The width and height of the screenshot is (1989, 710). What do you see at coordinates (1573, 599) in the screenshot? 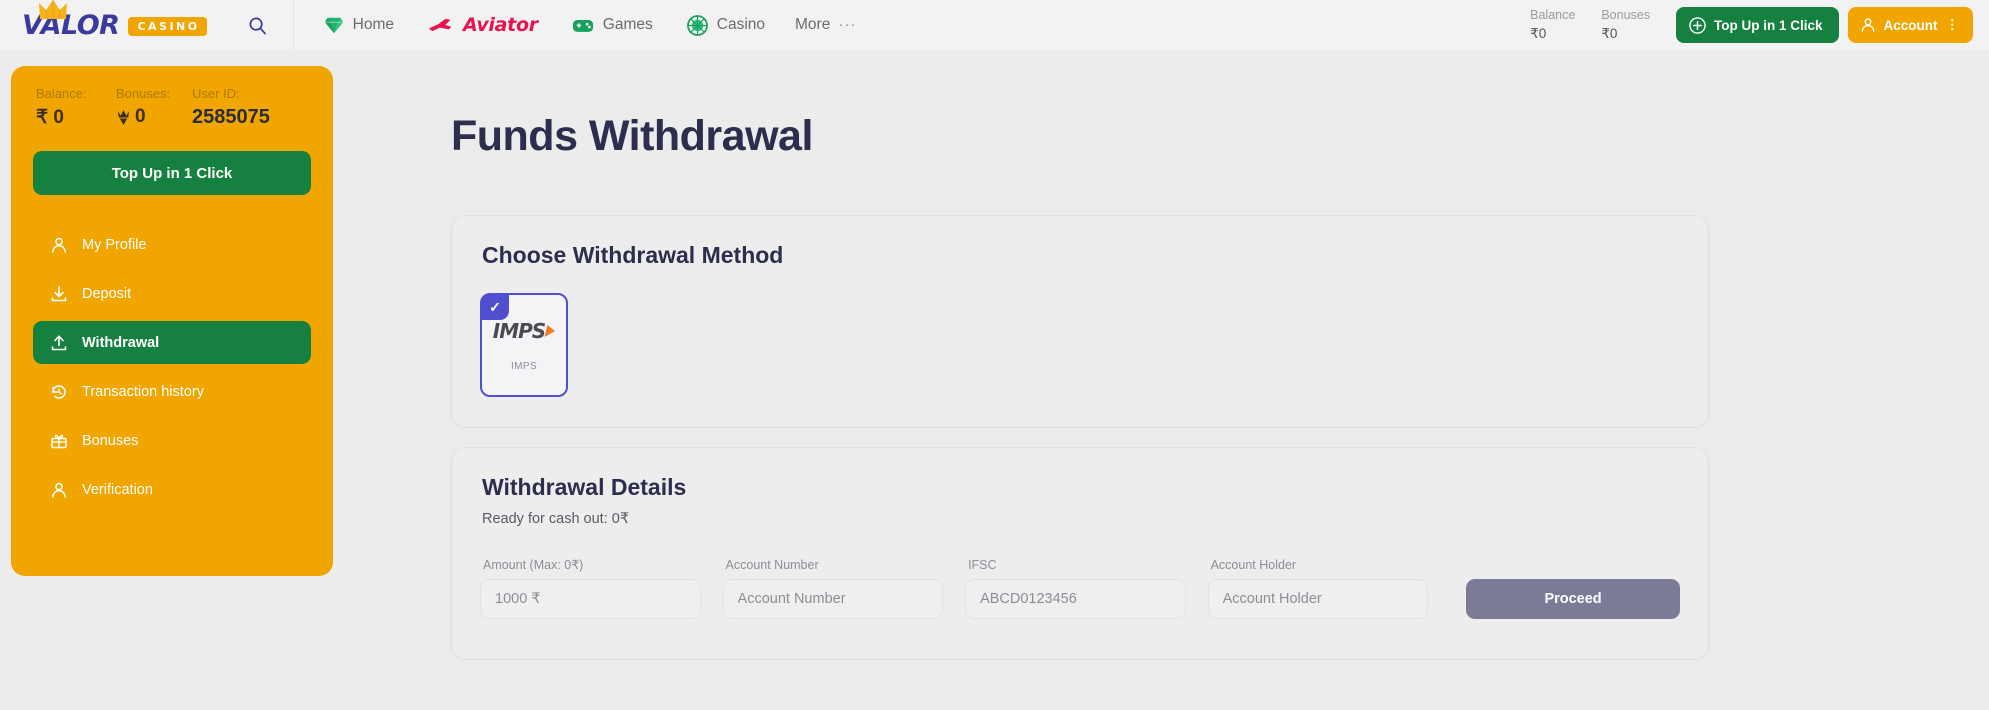
I see `proceed-button: Proceed` at bounding box center [1573, 599].